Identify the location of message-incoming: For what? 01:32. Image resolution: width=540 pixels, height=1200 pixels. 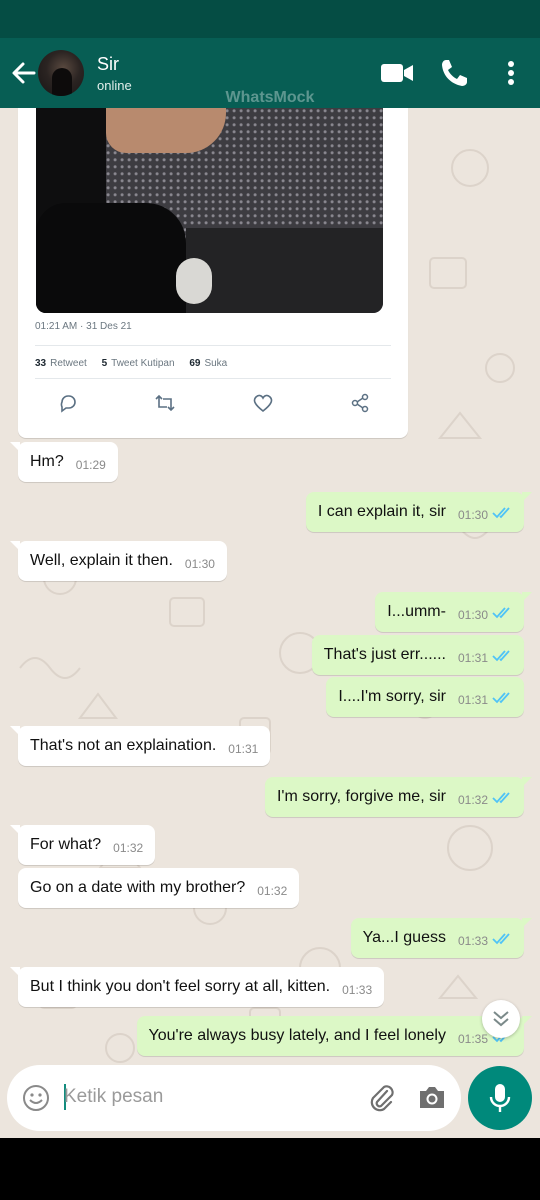
(82, 845).